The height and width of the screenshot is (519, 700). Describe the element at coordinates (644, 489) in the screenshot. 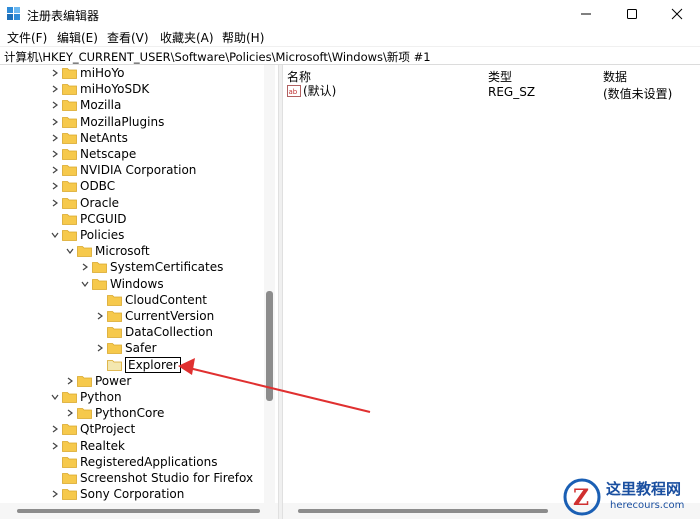

I see `watermark-text: 这里教程网` at that location.